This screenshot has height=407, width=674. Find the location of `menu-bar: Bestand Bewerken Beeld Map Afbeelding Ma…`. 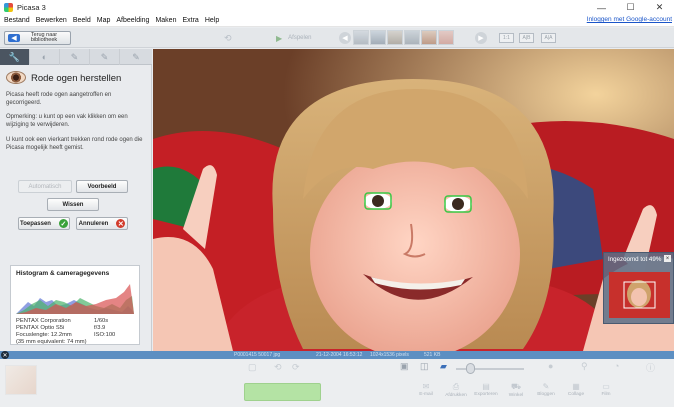

menu-bar: Bestand Bewerken Beeld Map Afbeelding Ma… is located at coordinates (337, 21).